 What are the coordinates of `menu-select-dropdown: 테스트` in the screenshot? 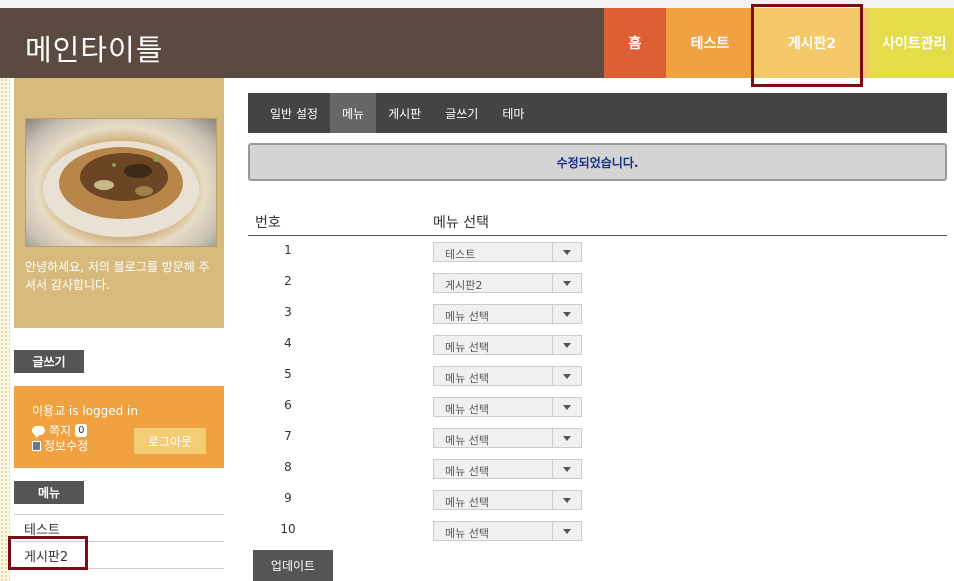 It's located at (507, 252).